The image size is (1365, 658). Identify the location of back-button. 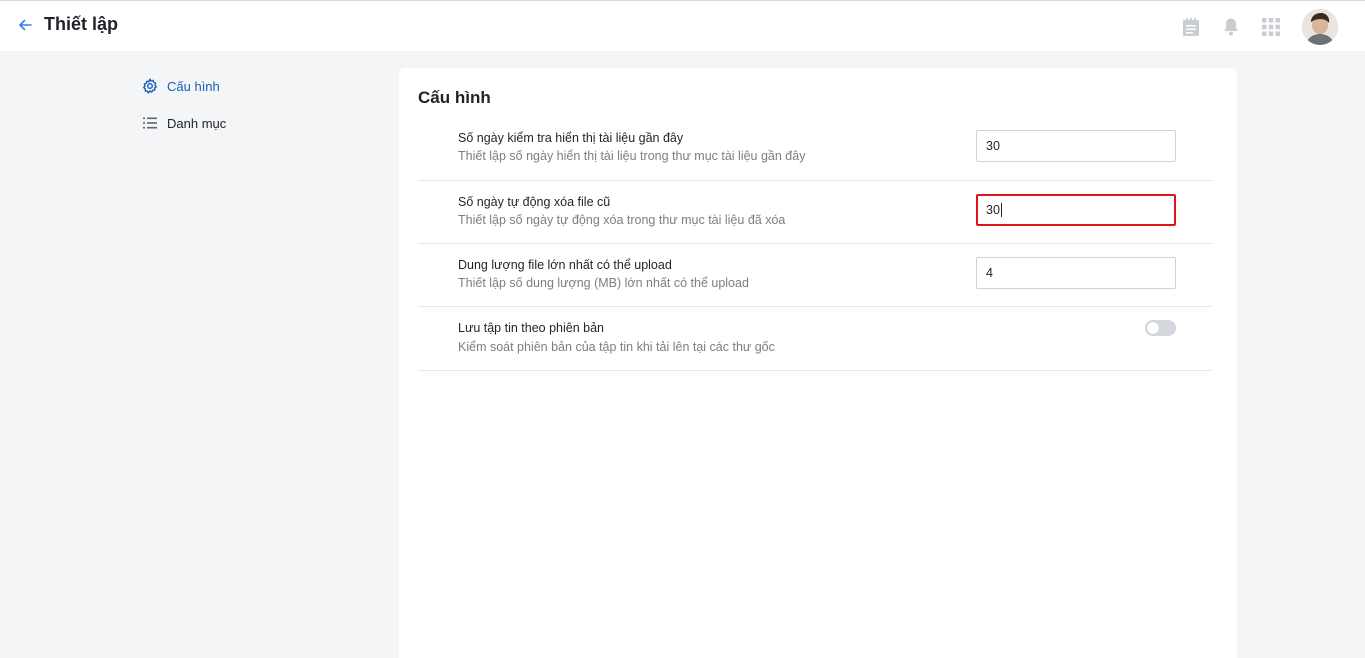
(25, 25).